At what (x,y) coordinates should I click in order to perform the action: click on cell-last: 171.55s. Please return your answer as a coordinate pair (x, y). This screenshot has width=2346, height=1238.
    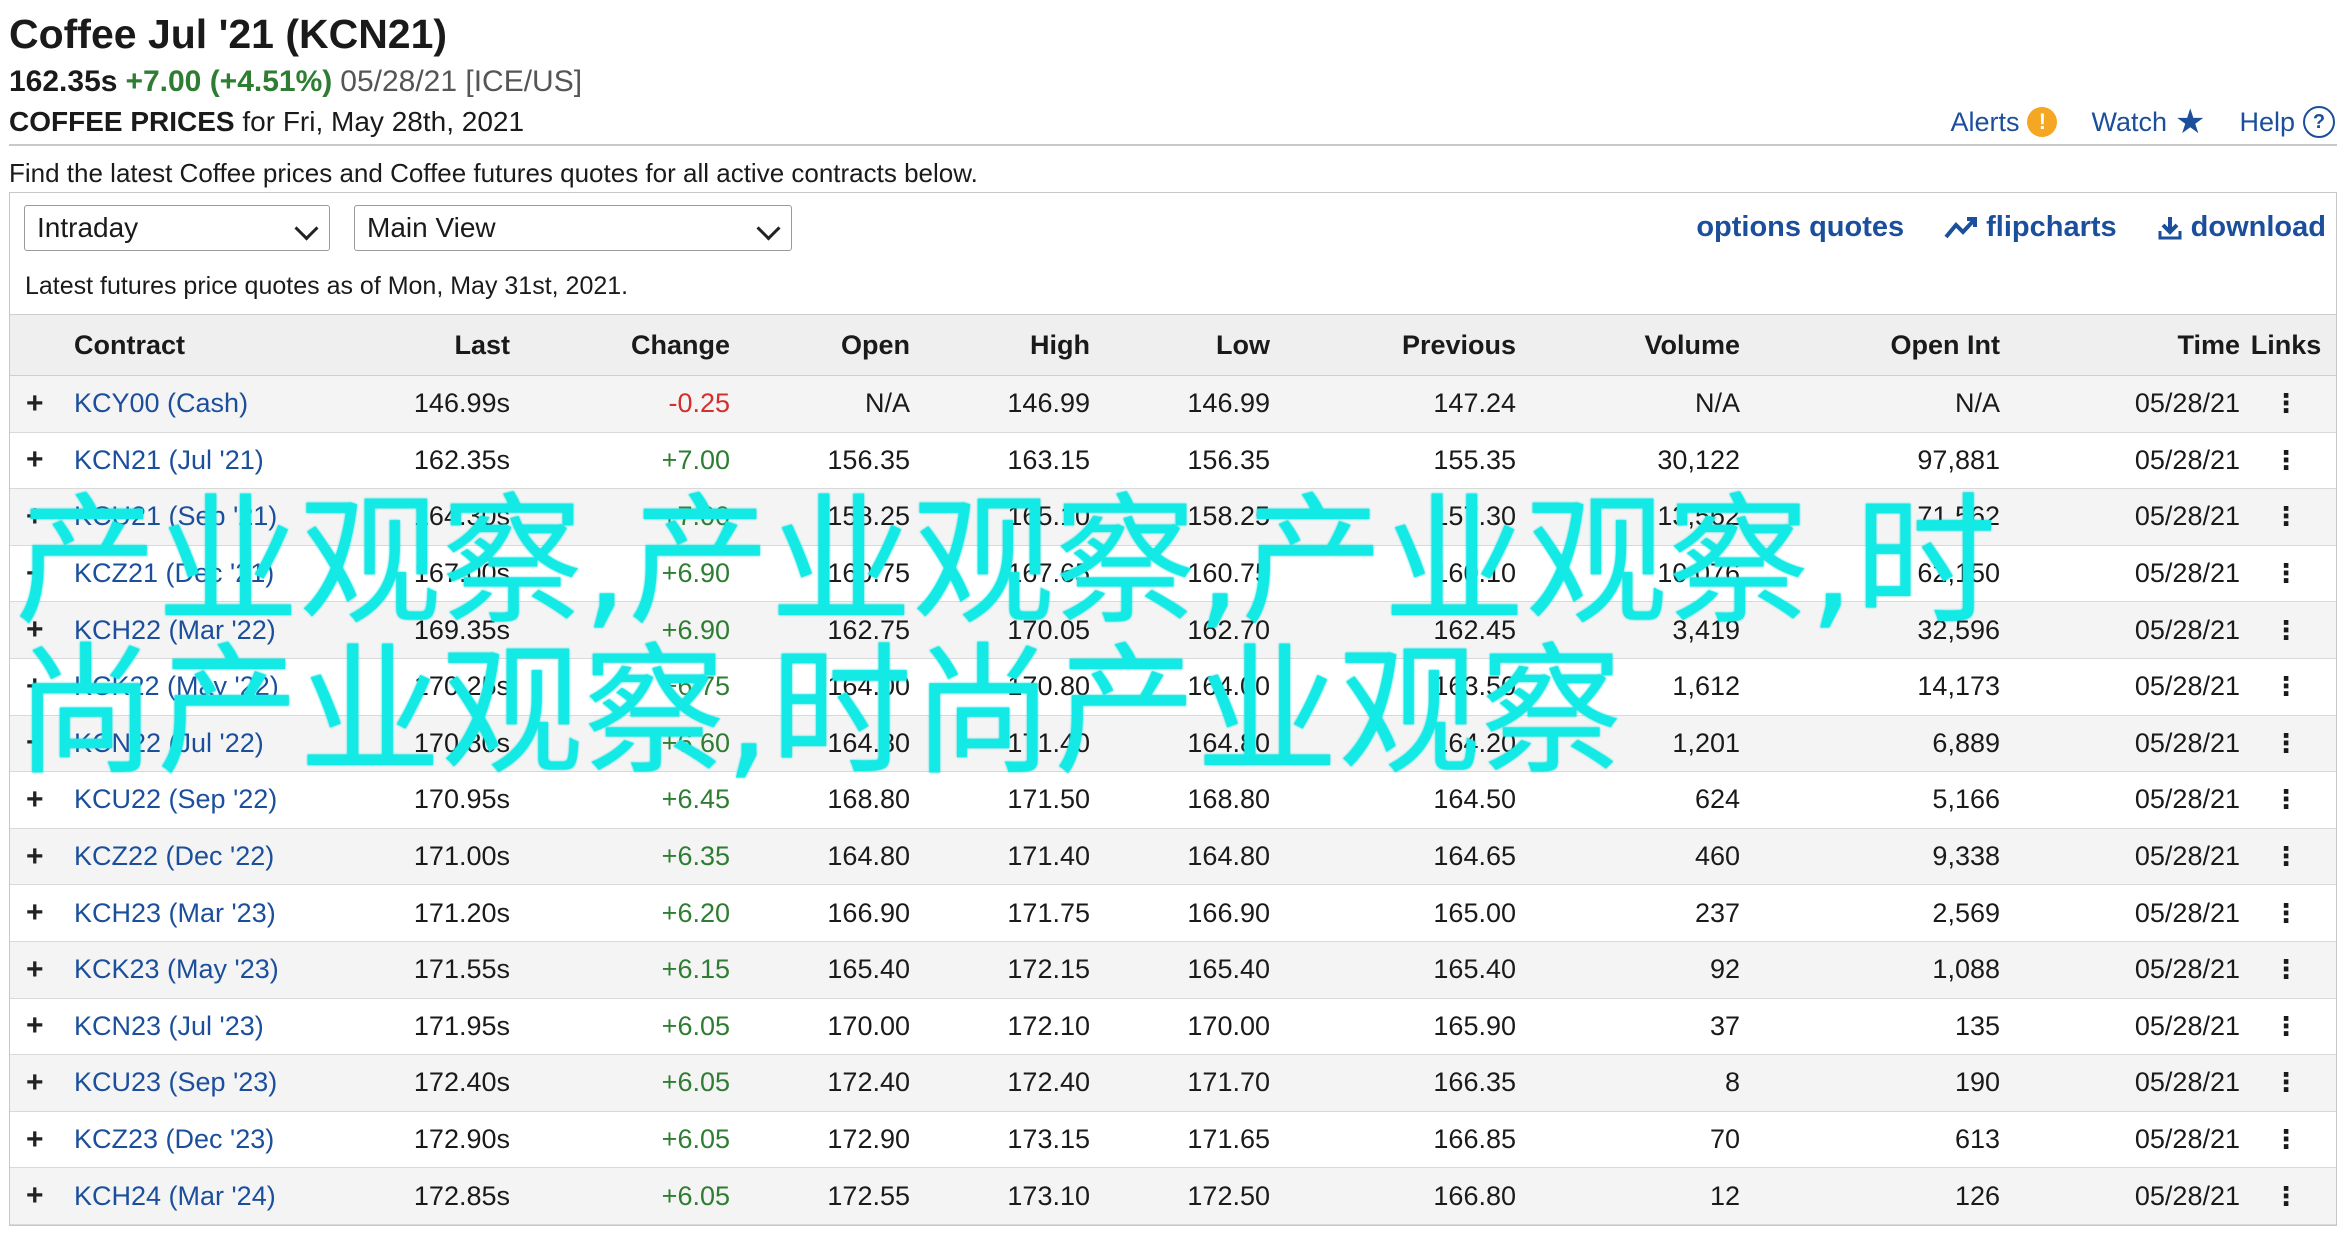
    Looking at the image, I should click on (461, 969).